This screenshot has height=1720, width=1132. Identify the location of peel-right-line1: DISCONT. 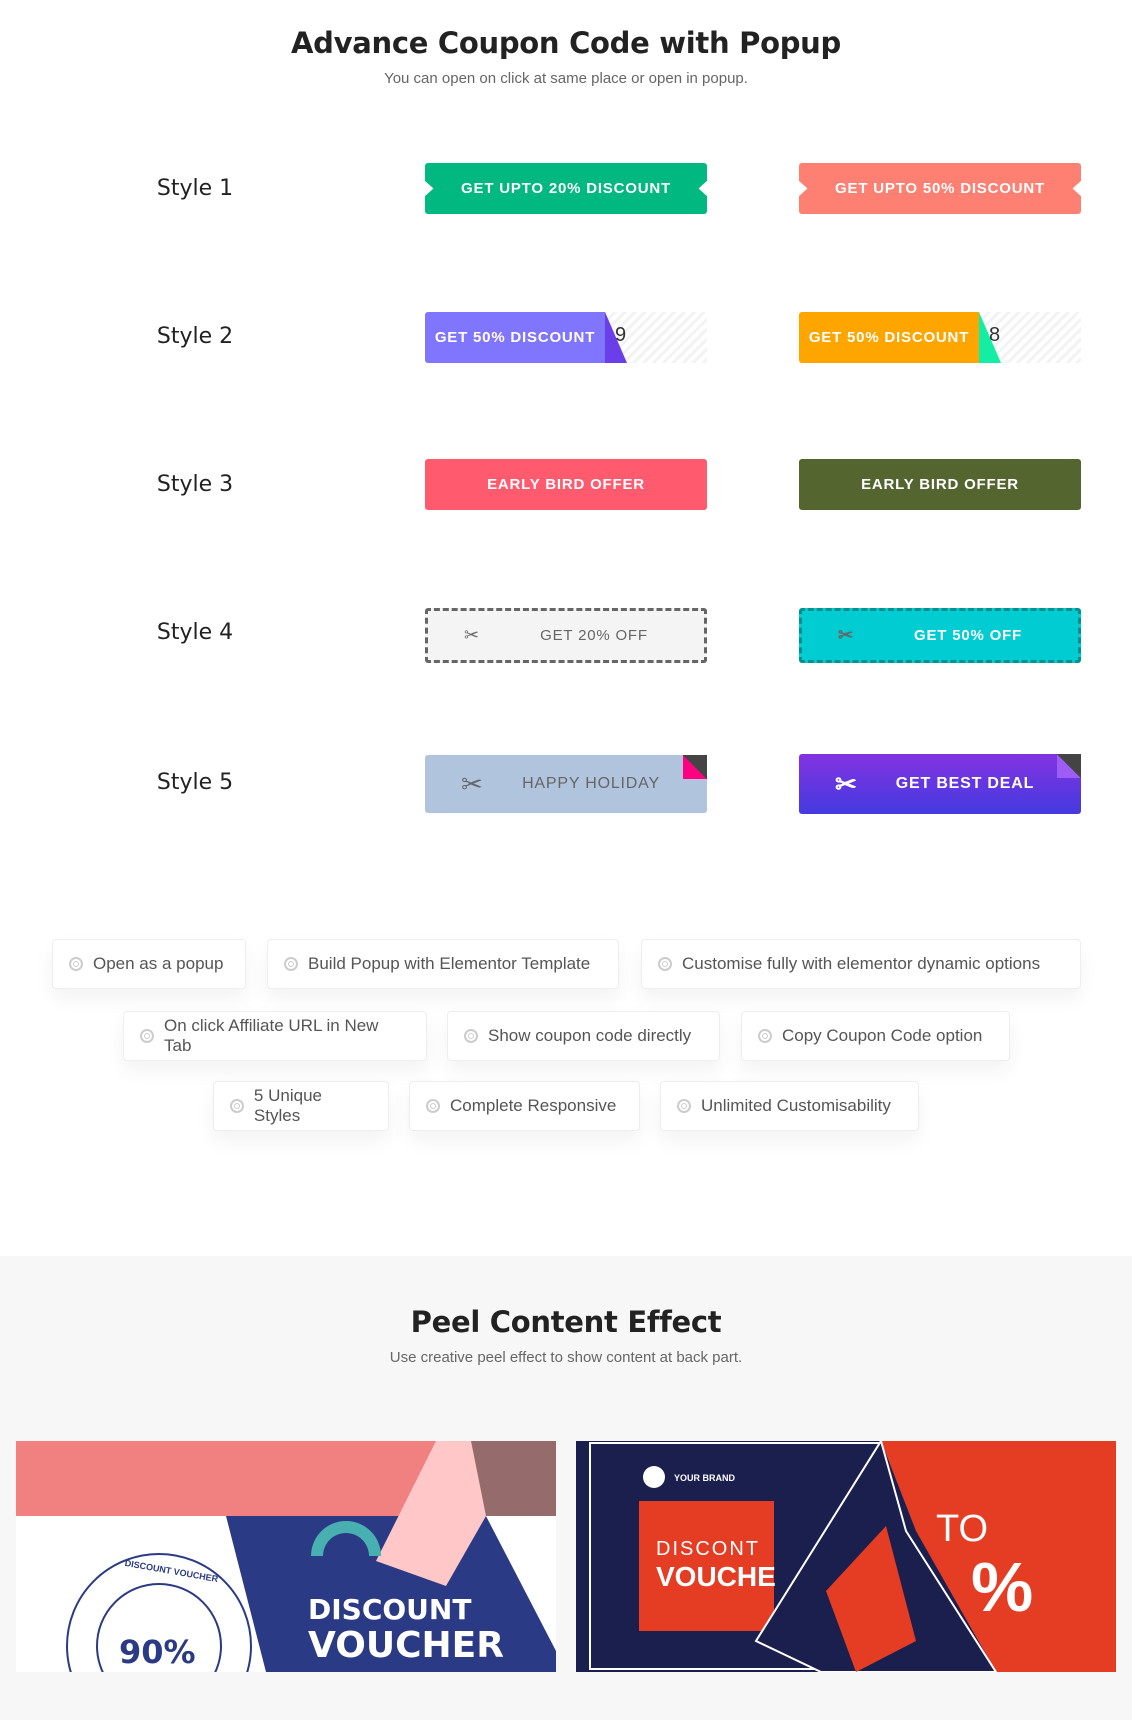
(708, 1549).